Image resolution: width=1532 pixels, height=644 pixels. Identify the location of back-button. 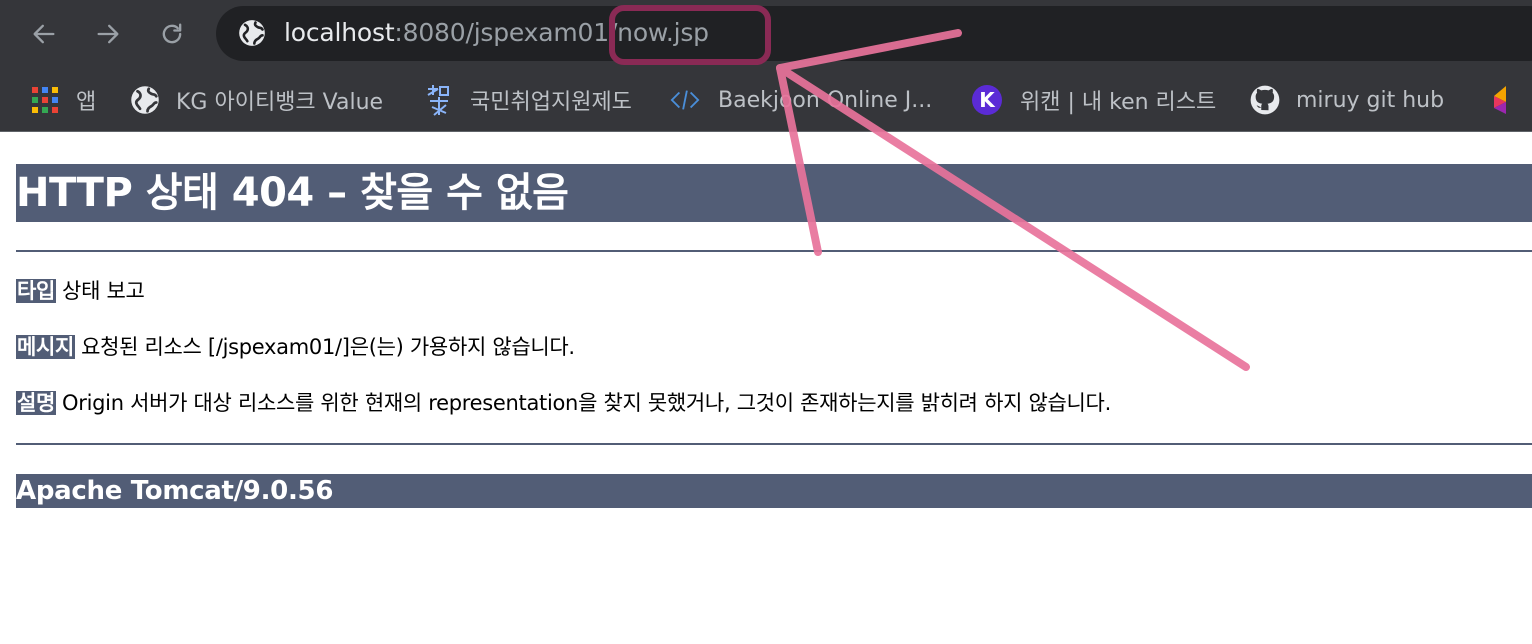
(44, 34).